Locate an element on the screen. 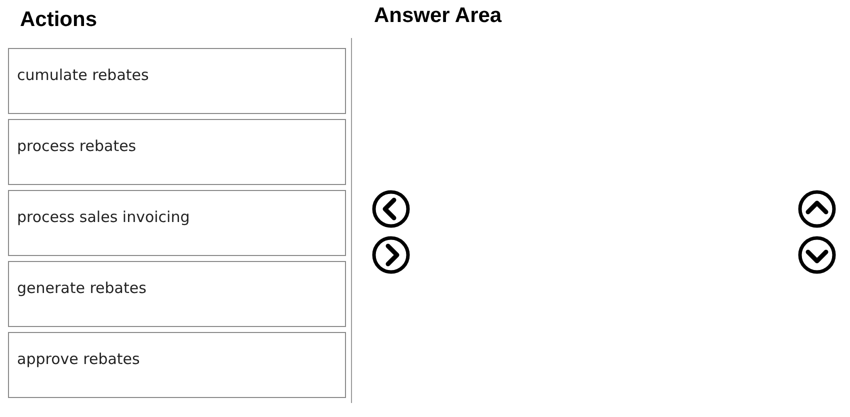  left-arrow-button is located at coordinates (391, 208).